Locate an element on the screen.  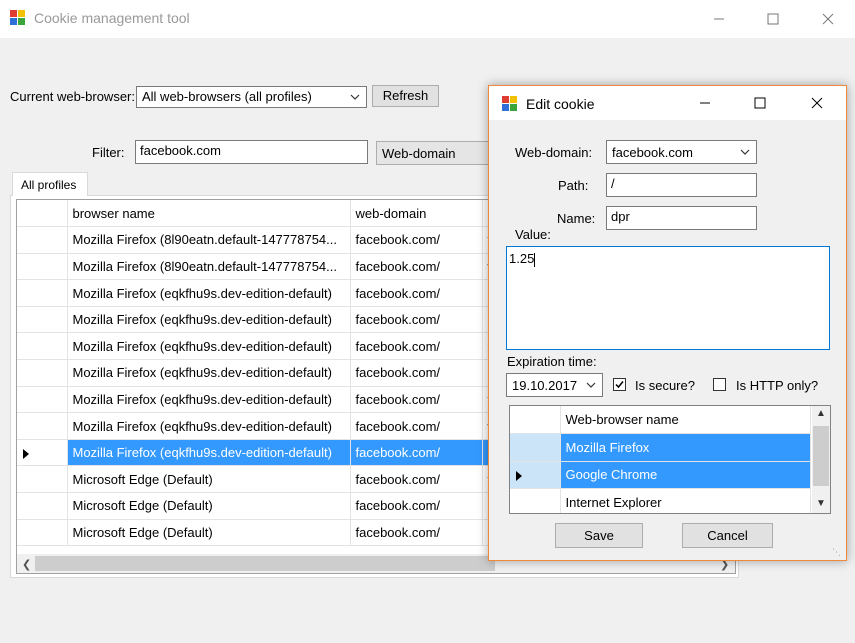
table-row: Microsoft Edge (Default)facebook.com/fr is located at coordinates (277, 479).